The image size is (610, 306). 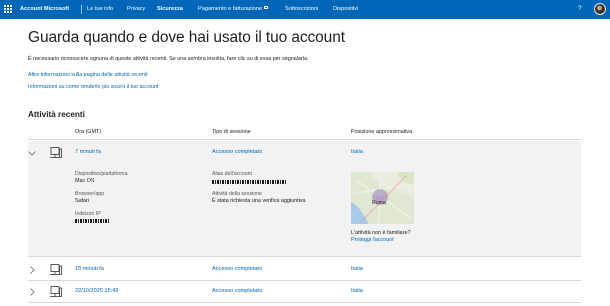 I want to click on chevron-down-icon, so click(x=32, y=153).